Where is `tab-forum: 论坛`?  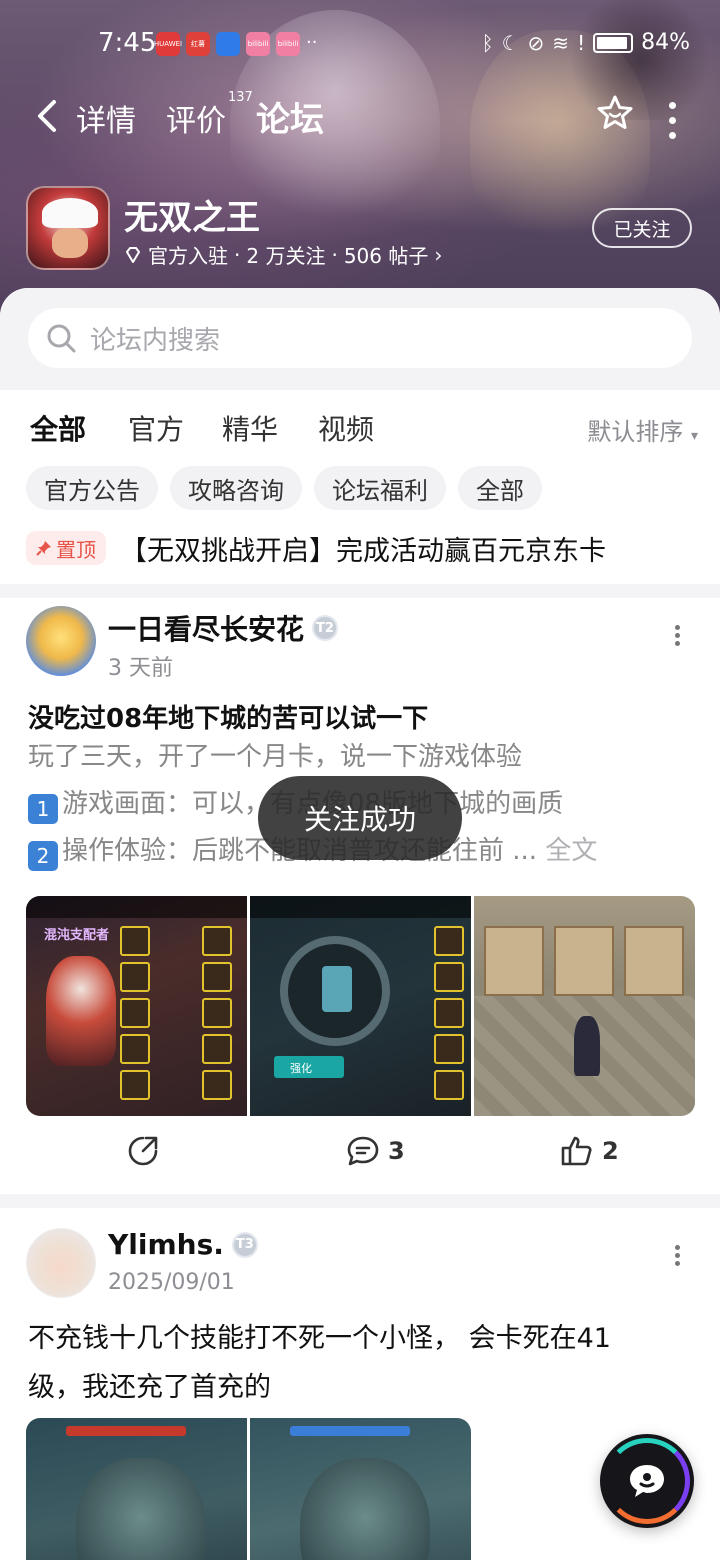 tab-forum: 论坛 is located at coordinates (293, 116).